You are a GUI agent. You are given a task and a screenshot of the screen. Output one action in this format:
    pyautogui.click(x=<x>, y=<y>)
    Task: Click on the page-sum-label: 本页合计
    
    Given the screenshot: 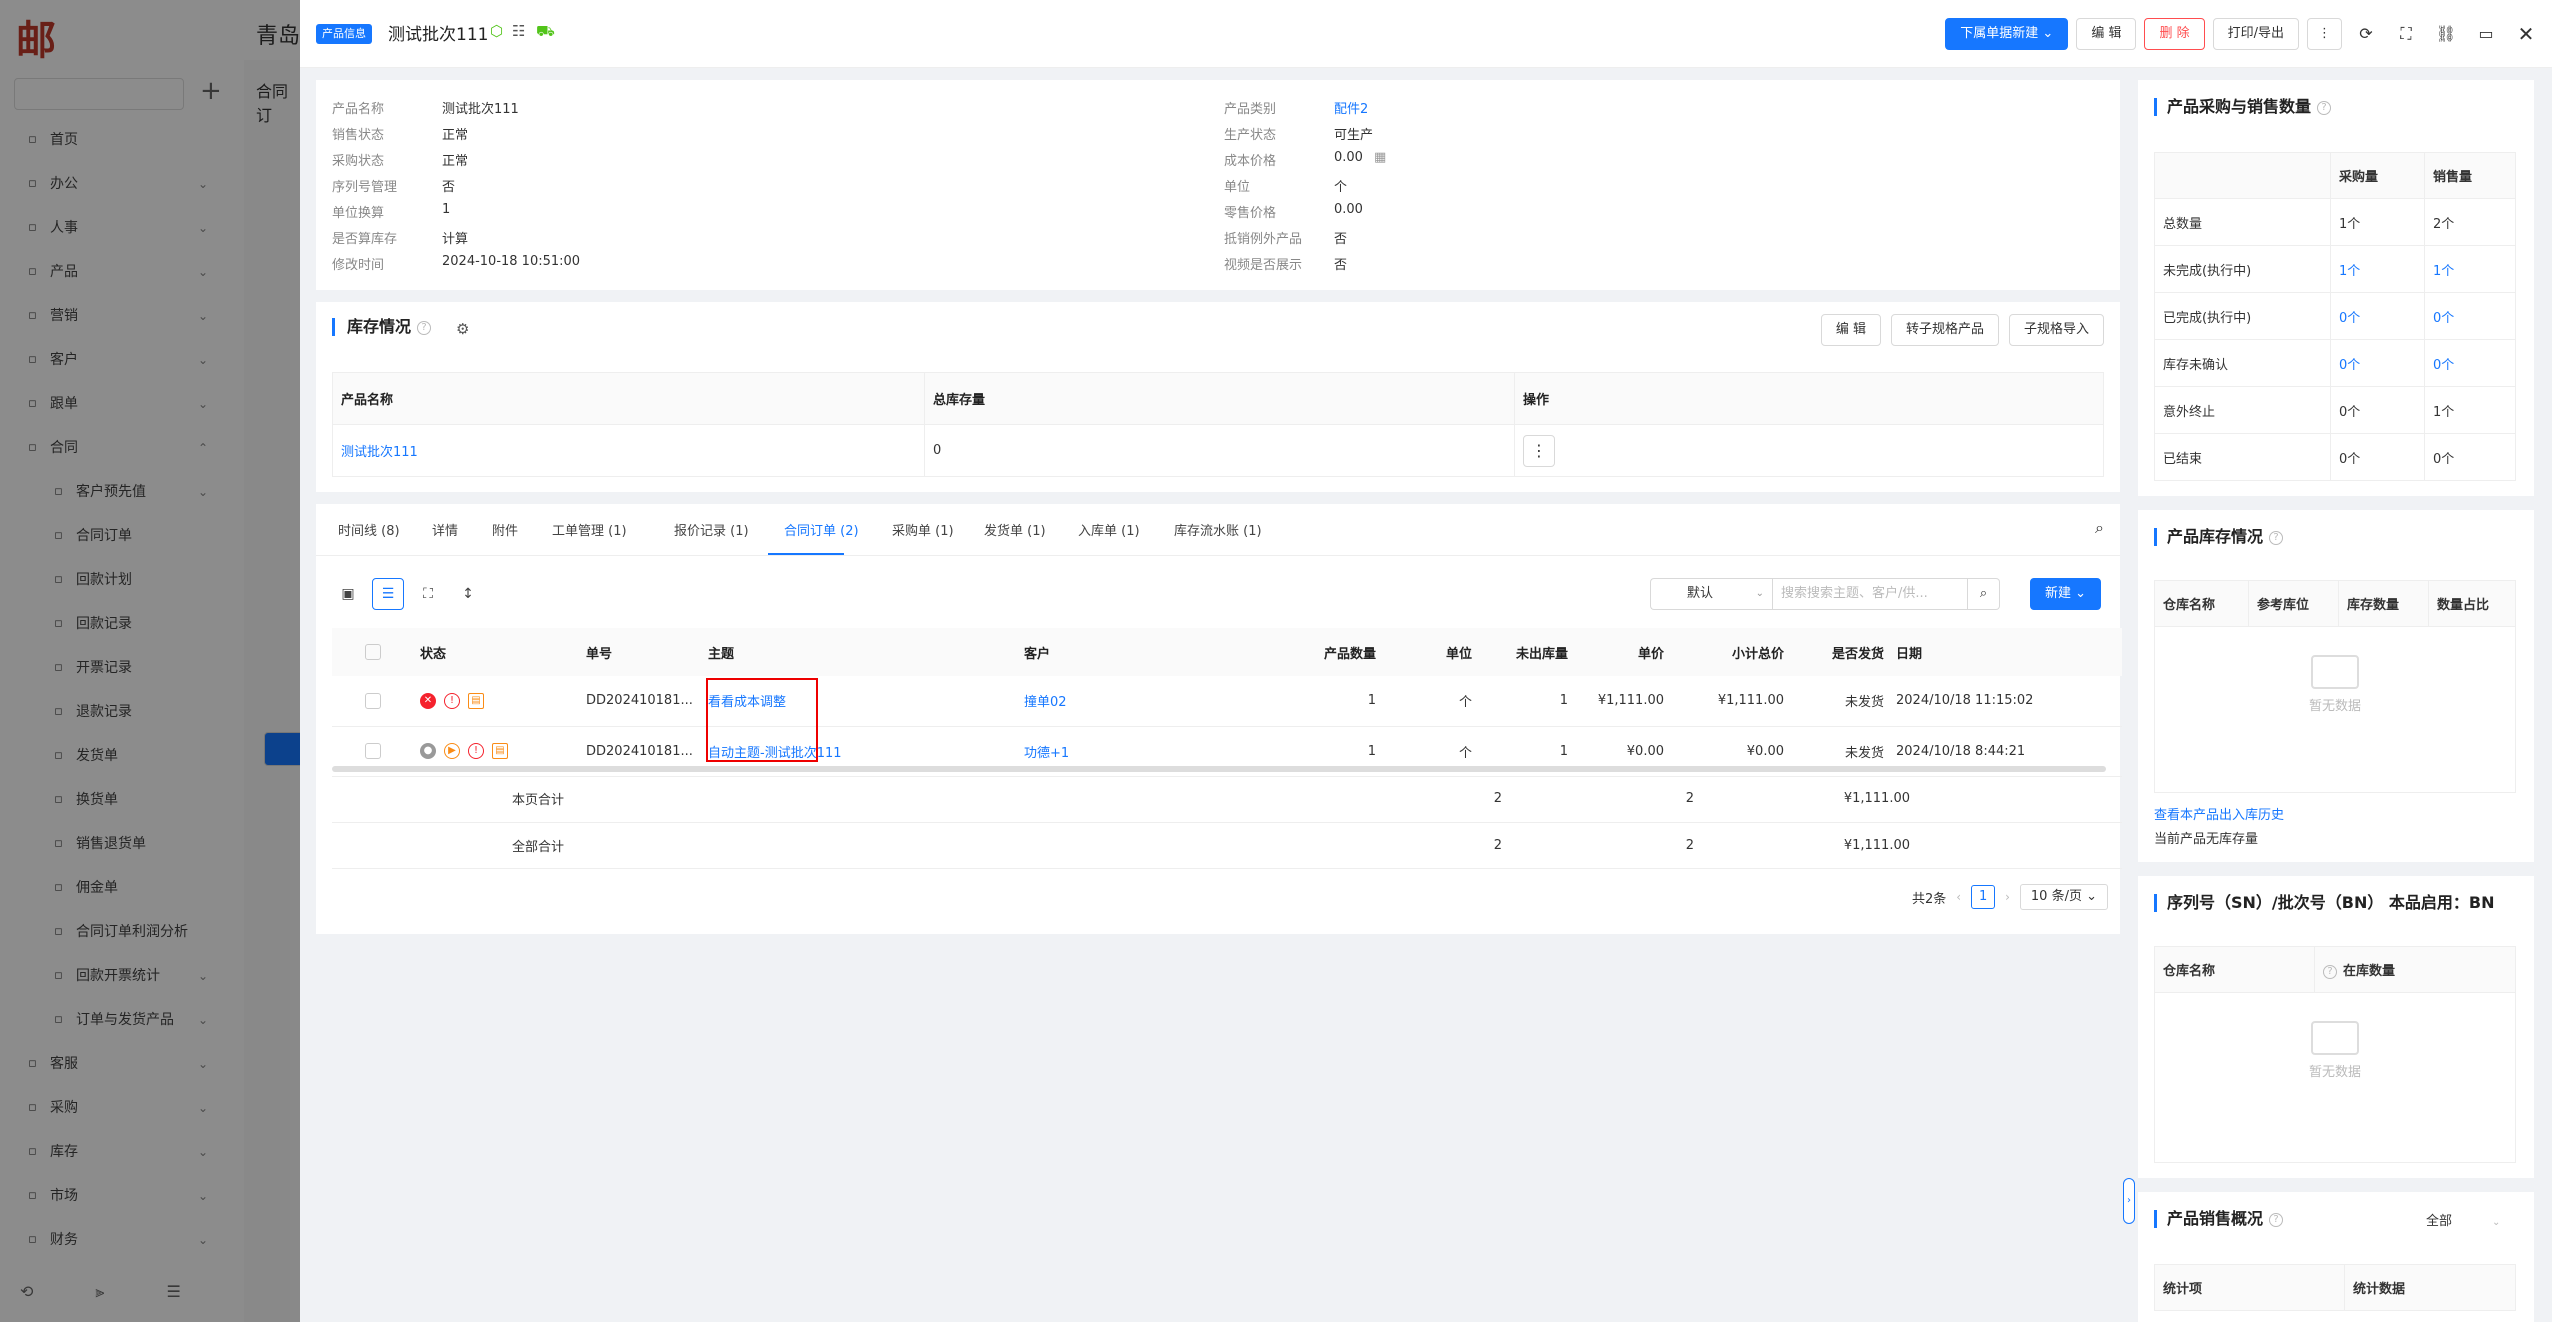 What is the action you would take?
    pyautogui.click(x=825, y=799)
    